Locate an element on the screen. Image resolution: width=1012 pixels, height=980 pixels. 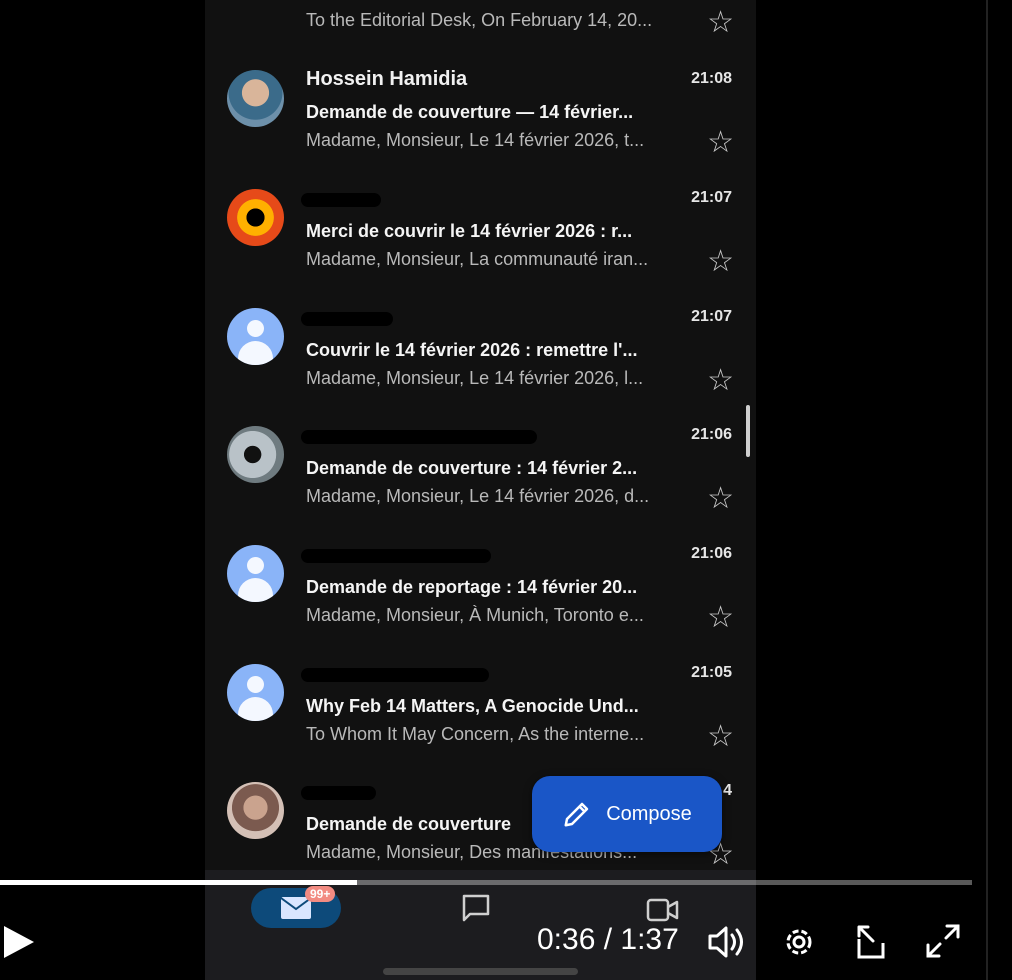
video-progress-bar is located at coordinates (486, 882).